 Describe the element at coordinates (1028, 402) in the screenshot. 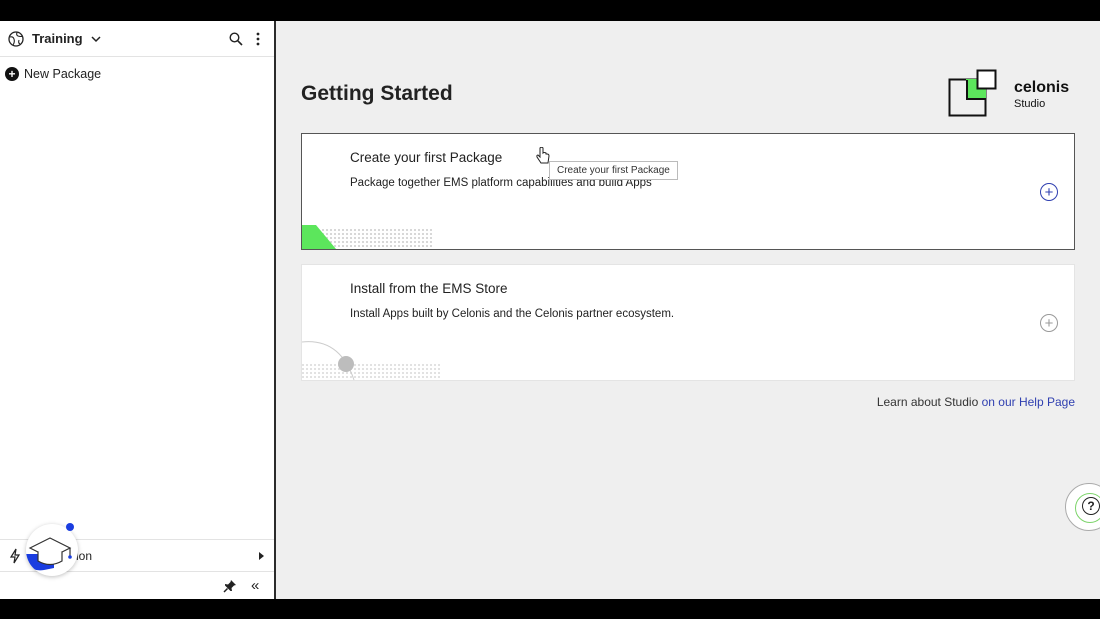

I see `help-page-link: on our Help Page` at that location.